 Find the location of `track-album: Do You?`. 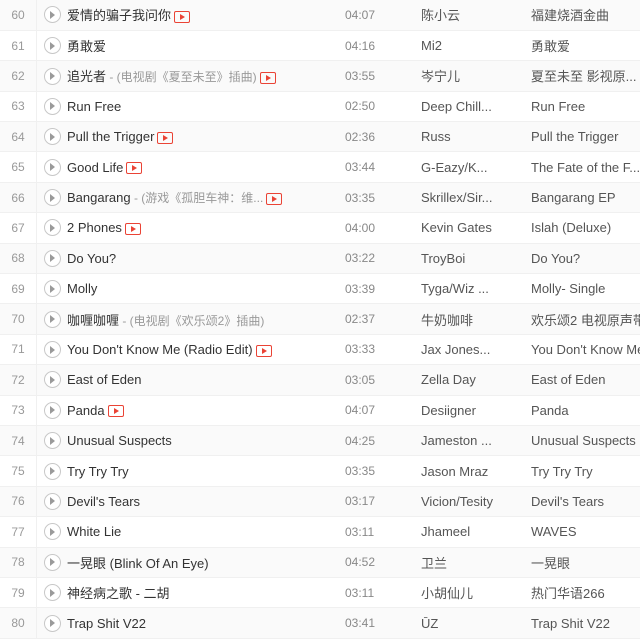

track-album: Do You? is located at coordinates (585, 259).